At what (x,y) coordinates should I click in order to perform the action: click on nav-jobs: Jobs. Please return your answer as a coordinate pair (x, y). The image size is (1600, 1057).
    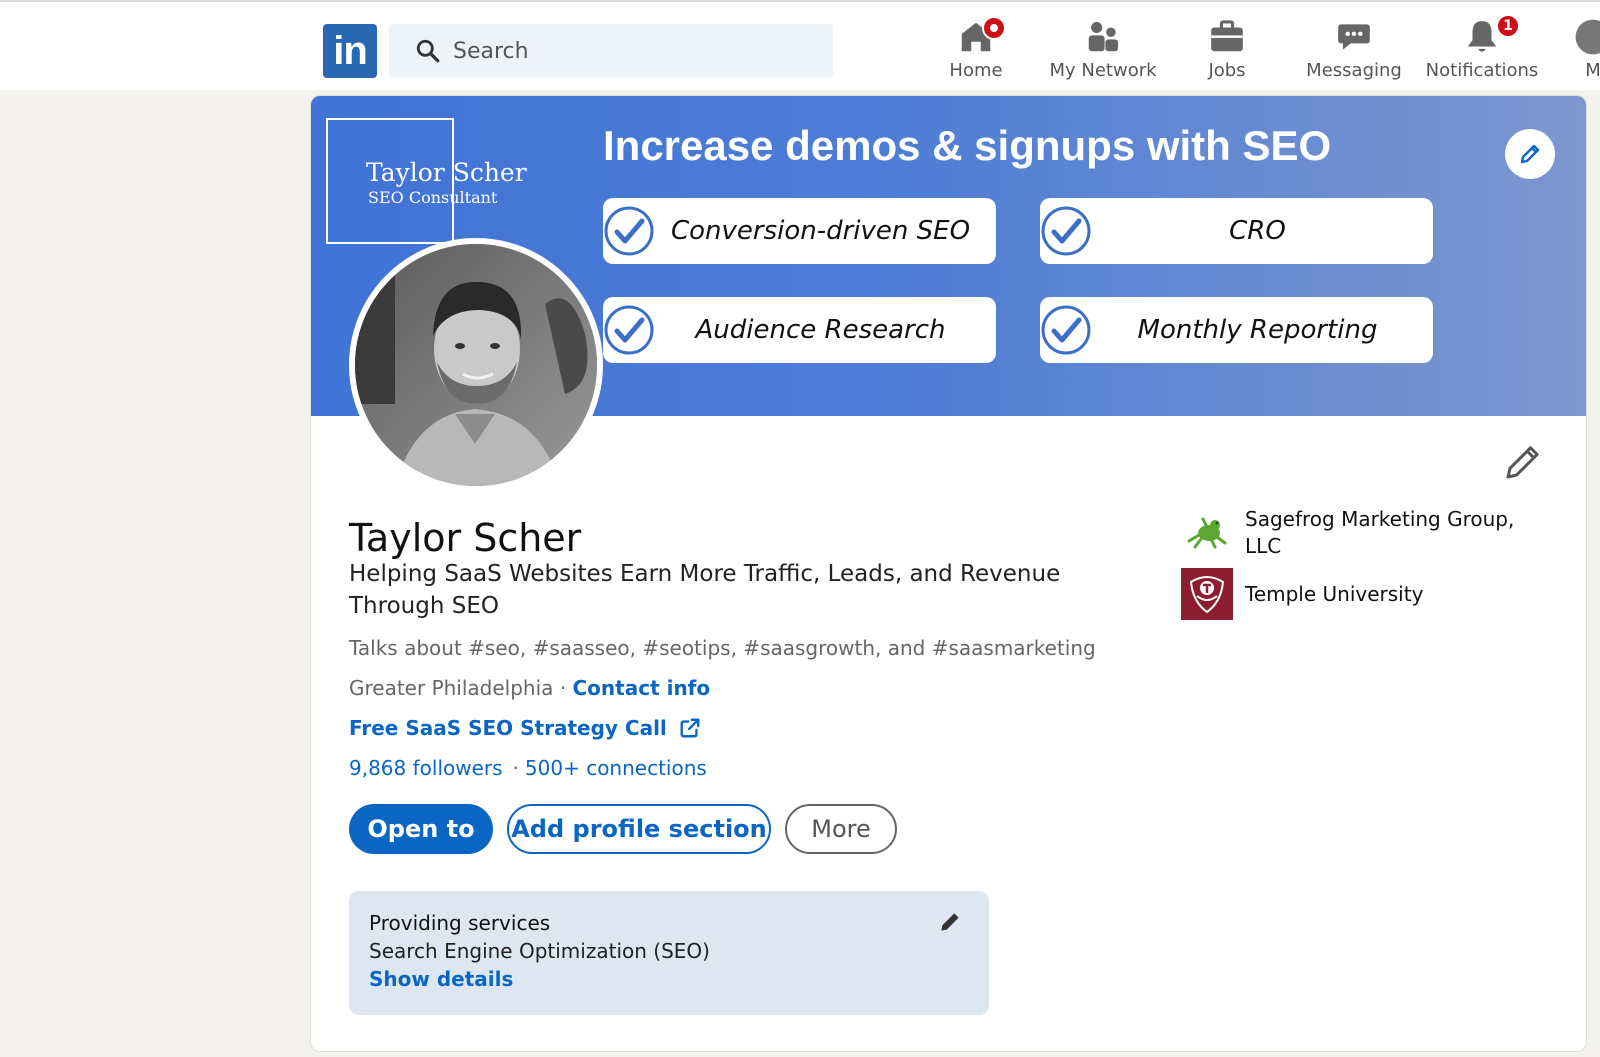
    Looking at the image, I should click on (1227, 53).